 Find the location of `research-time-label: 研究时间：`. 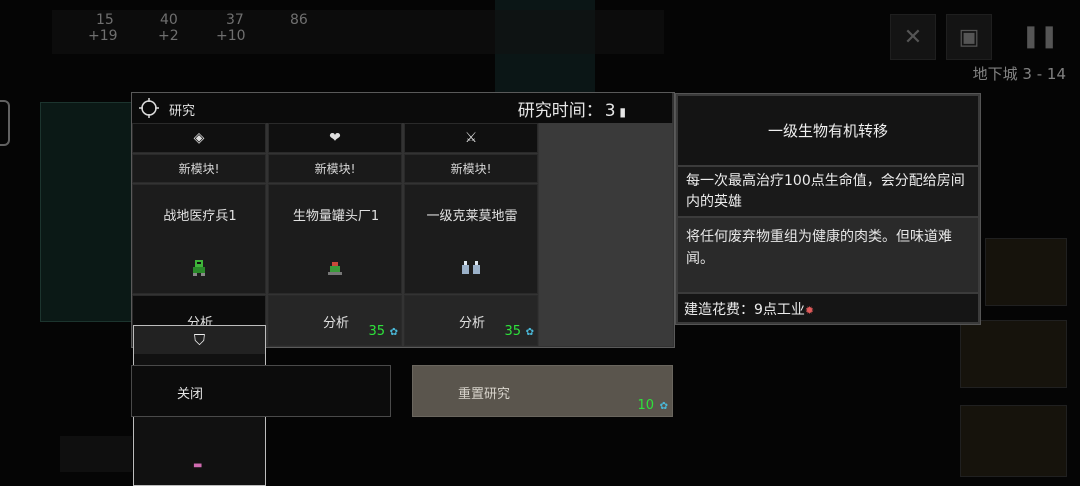

research-time-label: 研究时间： is located at coordinates (560, 111).